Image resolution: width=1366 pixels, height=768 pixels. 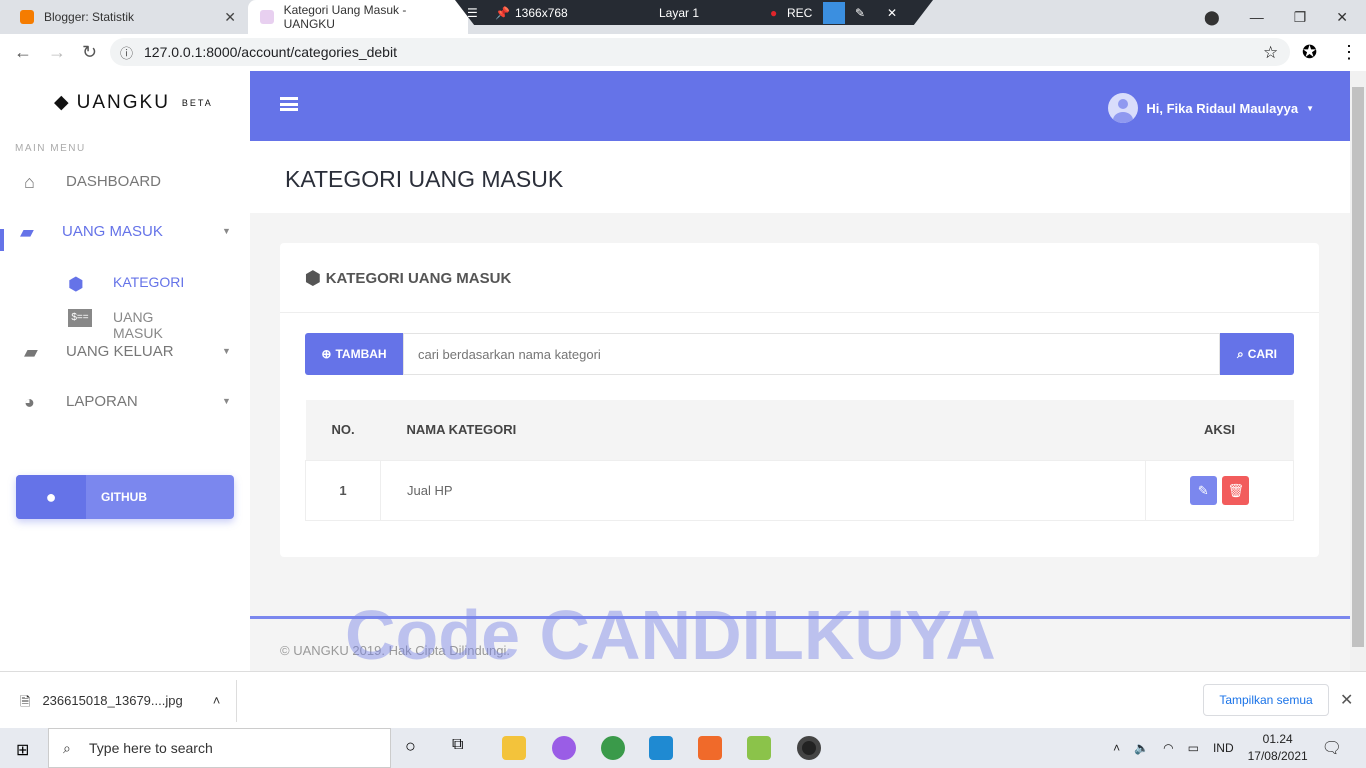 I want to click on search-placeholder: Type here to search, so click(x=151, y=748).